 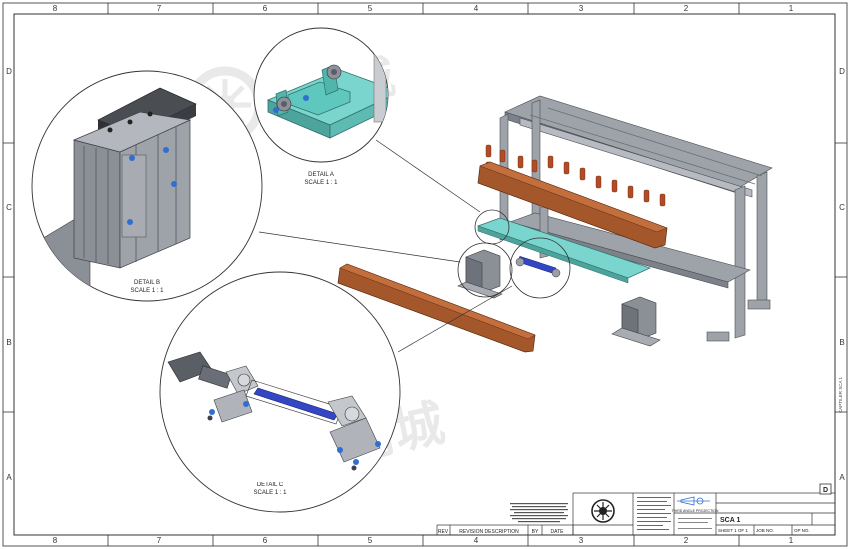 What do you see at coordinates (825, 490) in the screenshot?
I see `size-letter: D` at bounding box center [825, 490].